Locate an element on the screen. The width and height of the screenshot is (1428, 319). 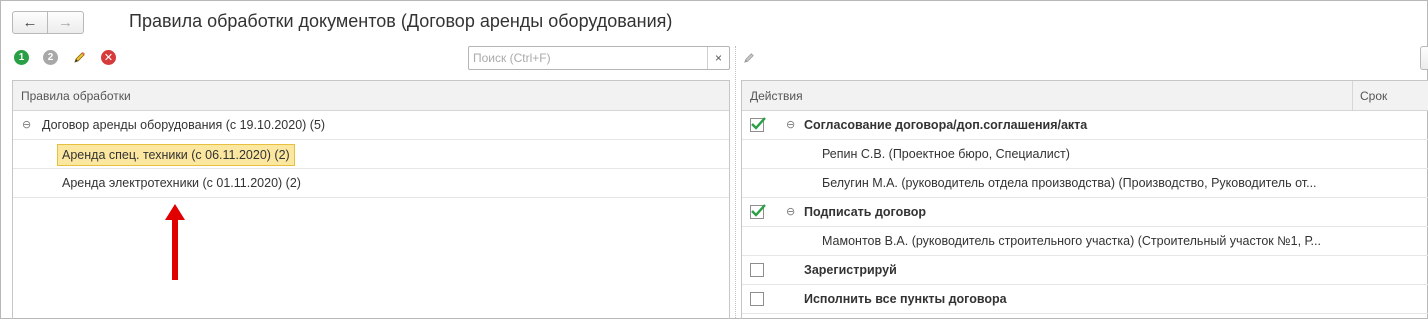
actions-table-header: Действия Срок is located at coordinates (1085, 96).